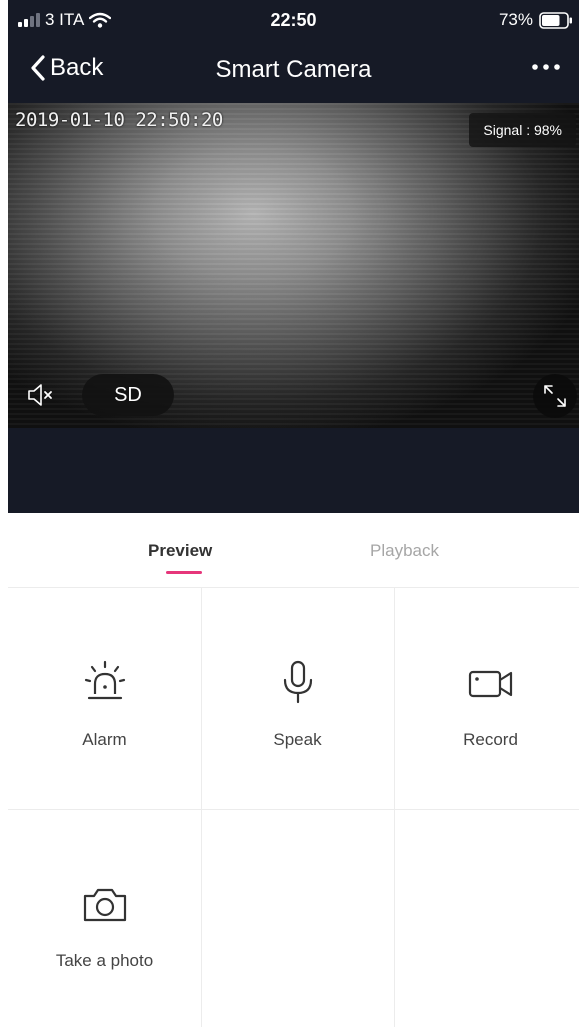 This screenshot has height=1027, width=579. Describe the element at coordinates (104, 960) in the screenshot. I see `take-photo-label: Take a photo` at that location.